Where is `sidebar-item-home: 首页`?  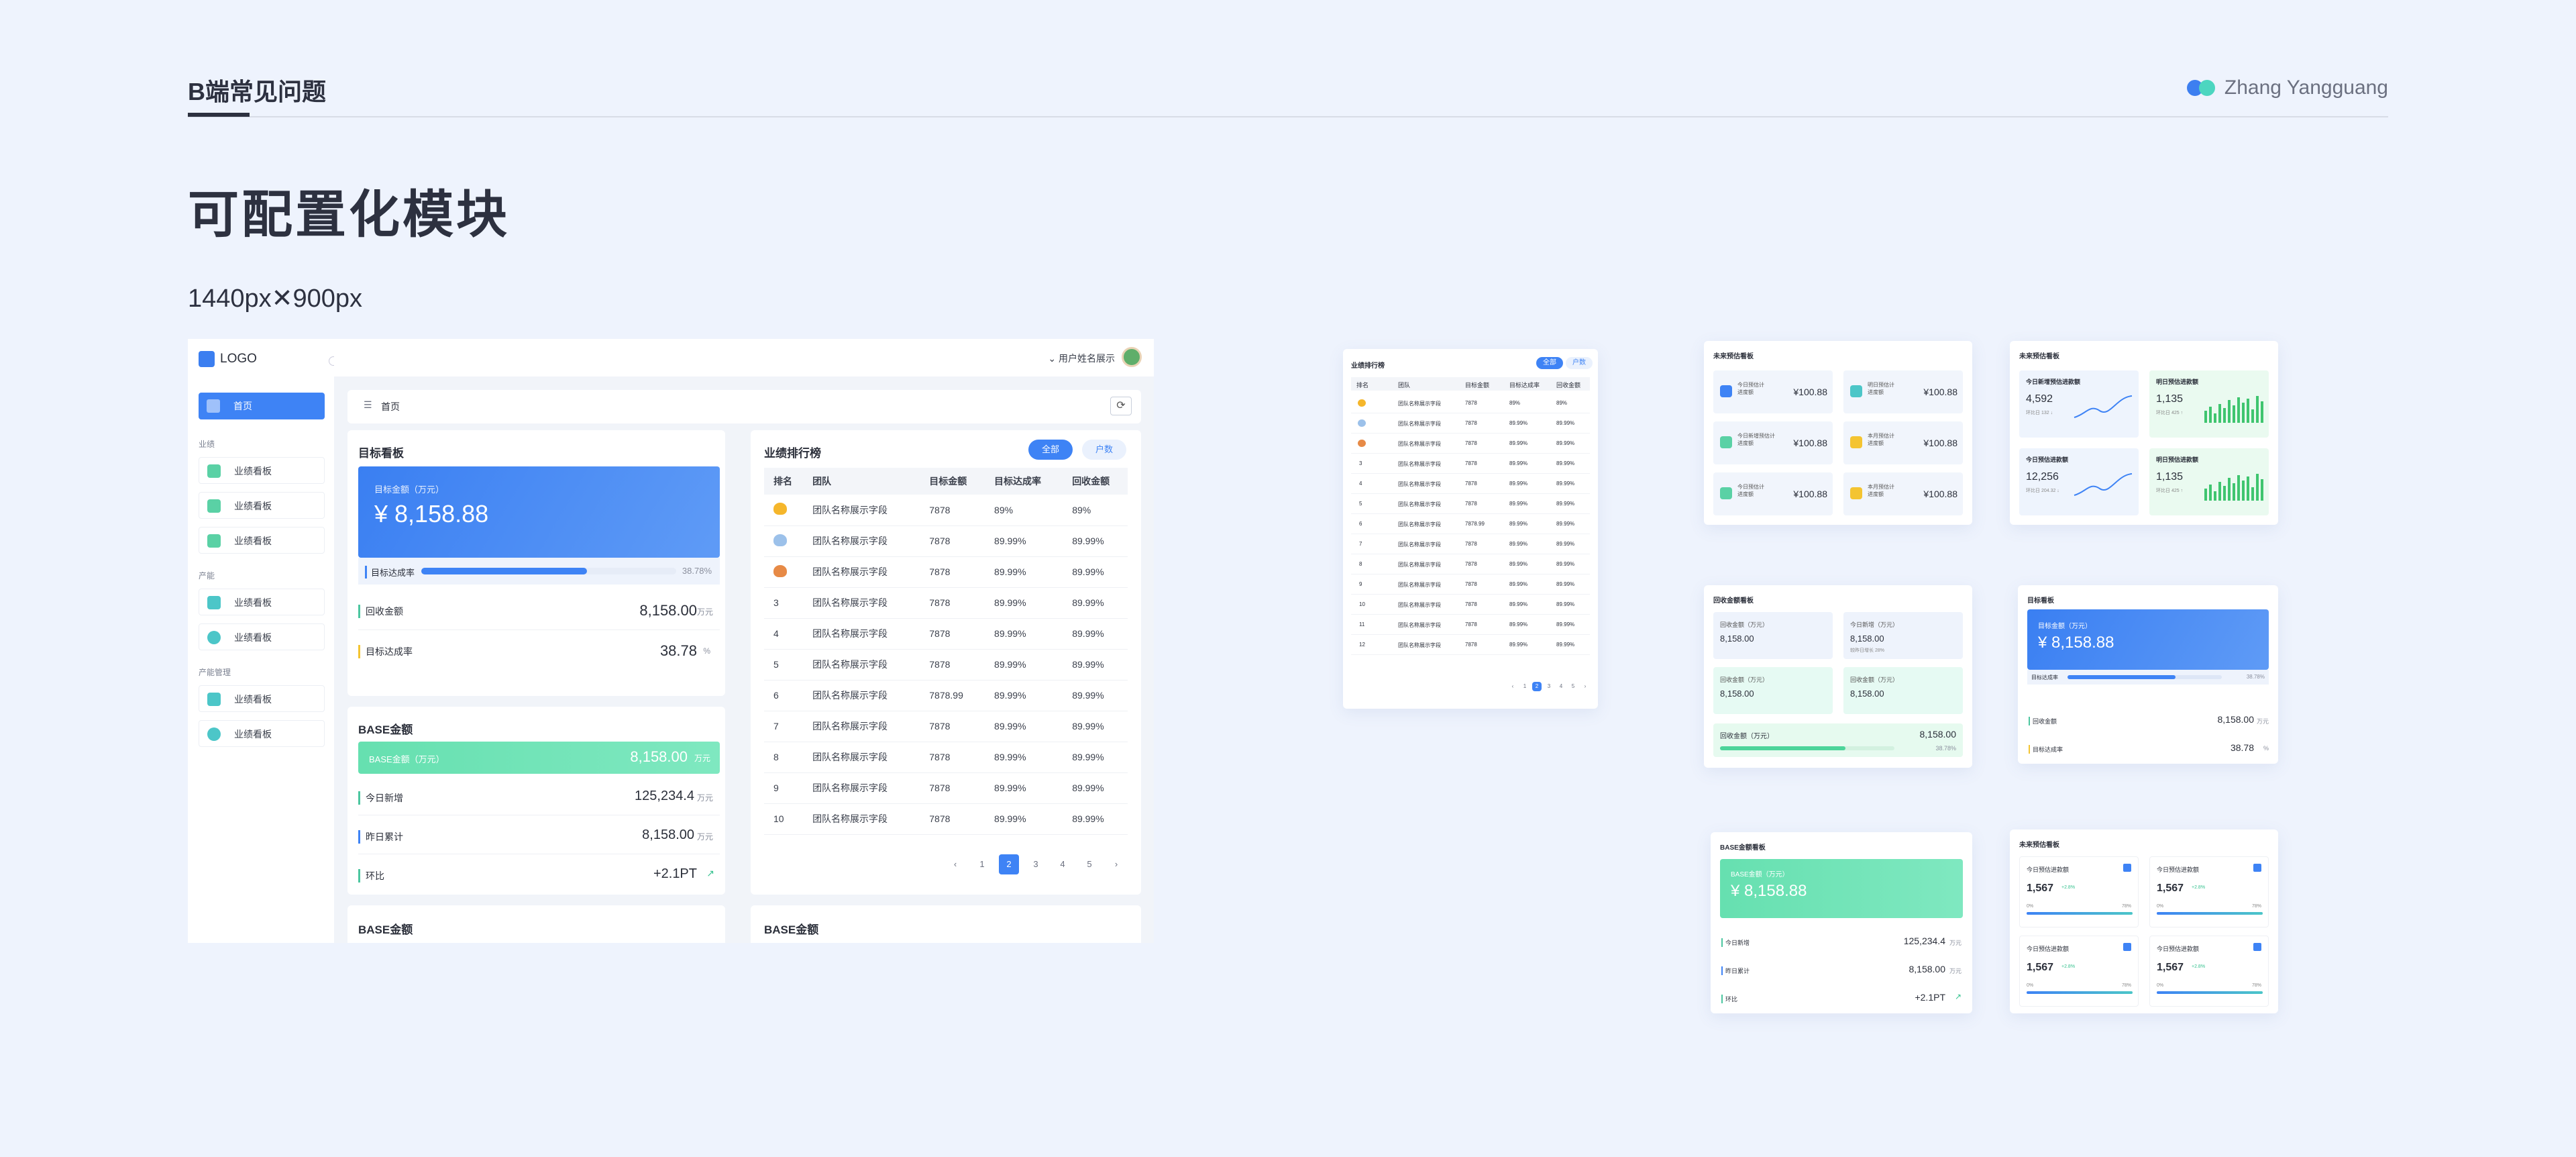
sidebar-item-home: 首页 is located at coordinates (262, 406).